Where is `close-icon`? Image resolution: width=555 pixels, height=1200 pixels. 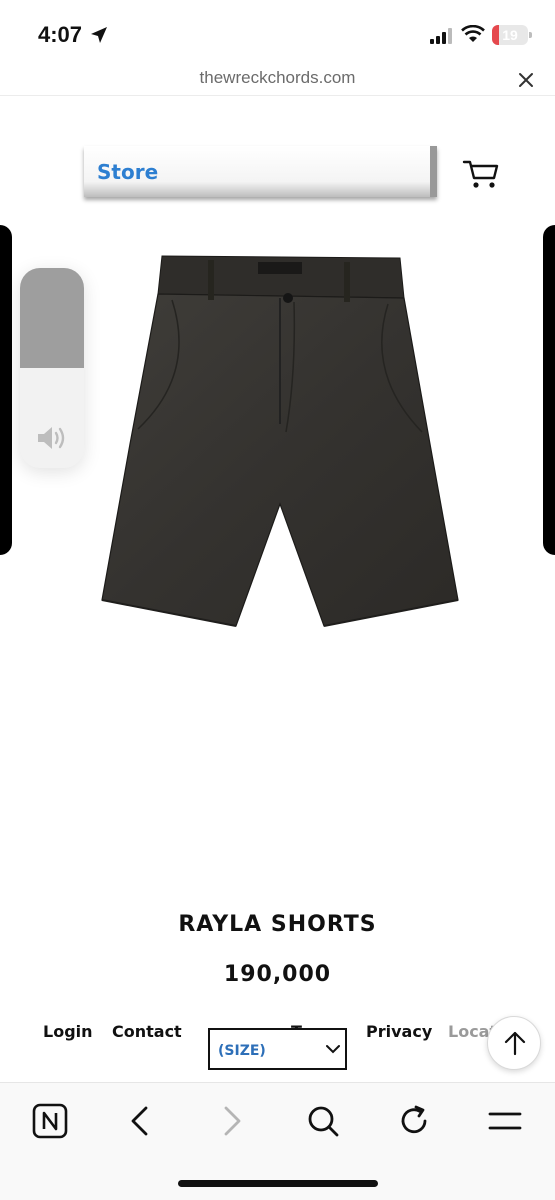 close-icon is located at coordinates (526, 80).